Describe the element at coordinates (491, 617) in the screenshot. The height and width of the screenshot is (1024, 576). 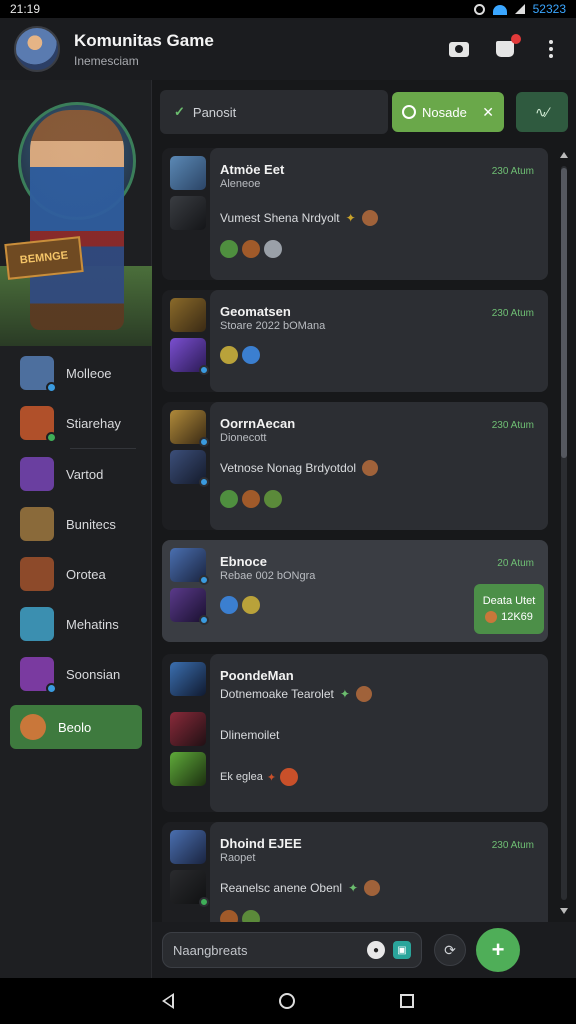
I see `coin-icon` at that location.